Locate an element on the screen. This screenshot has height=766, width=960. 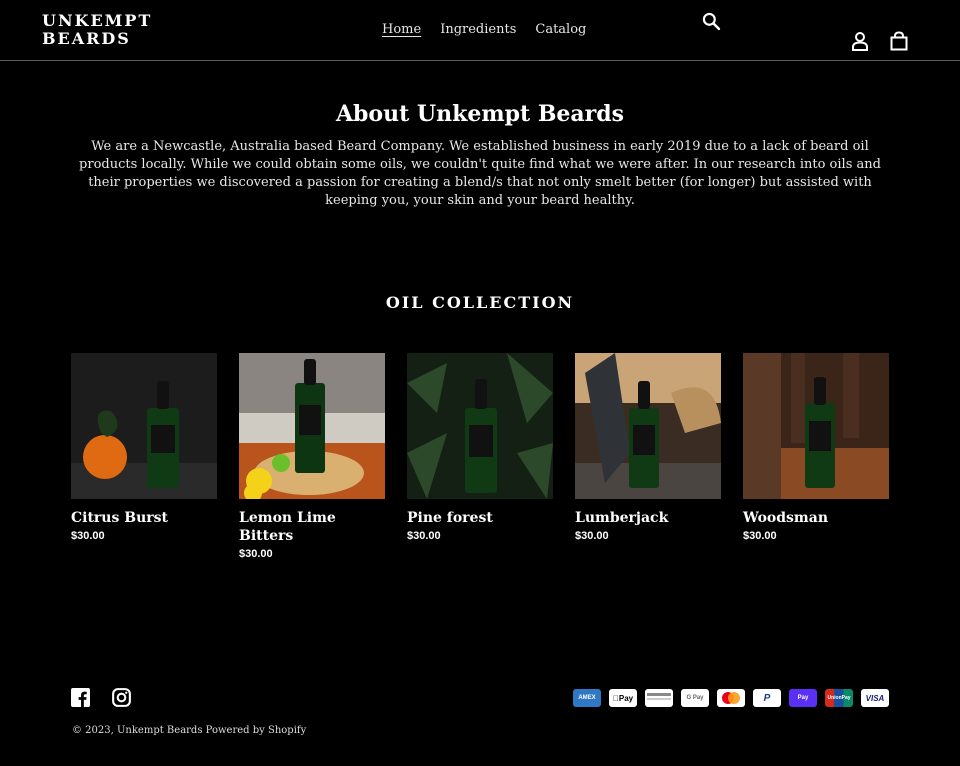
payment-icons: AMEX Pay G Pay P Pay UnionPay VISA is located at coordinates (731, 698).